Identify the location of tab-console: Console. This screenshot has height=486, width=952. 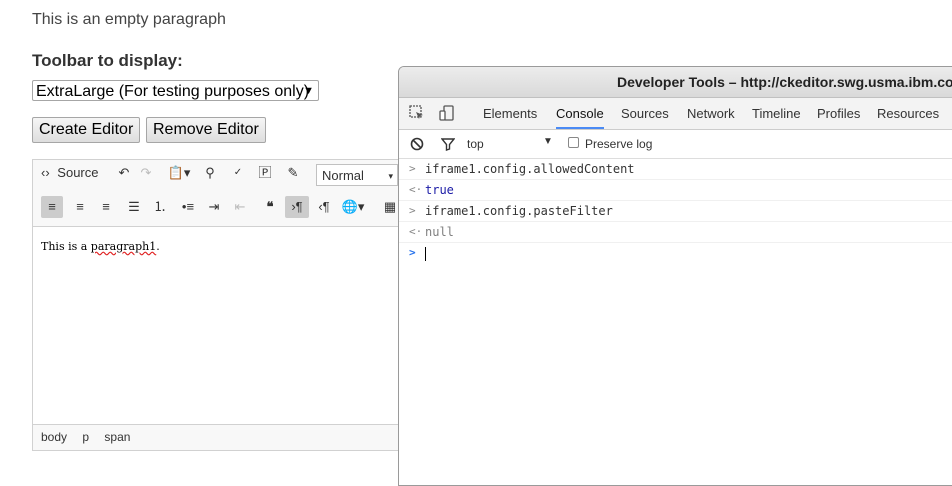
(580, 113).